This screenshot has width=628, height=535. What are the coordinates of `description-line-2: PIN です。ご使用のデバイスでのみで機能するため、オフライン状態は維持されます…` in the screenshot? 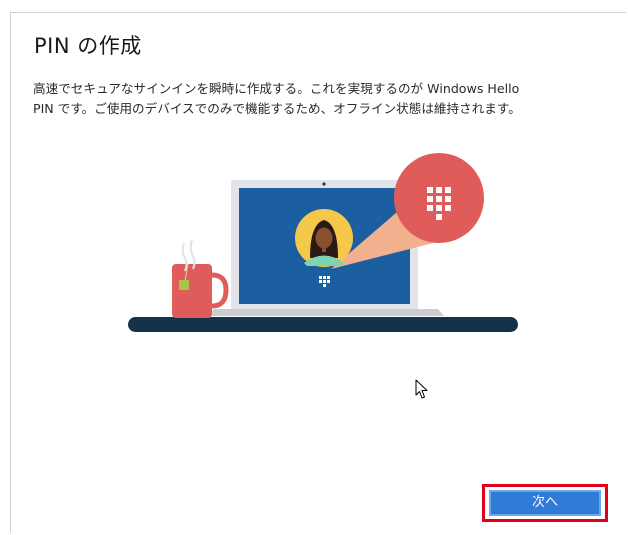 It's located at (277, 108).